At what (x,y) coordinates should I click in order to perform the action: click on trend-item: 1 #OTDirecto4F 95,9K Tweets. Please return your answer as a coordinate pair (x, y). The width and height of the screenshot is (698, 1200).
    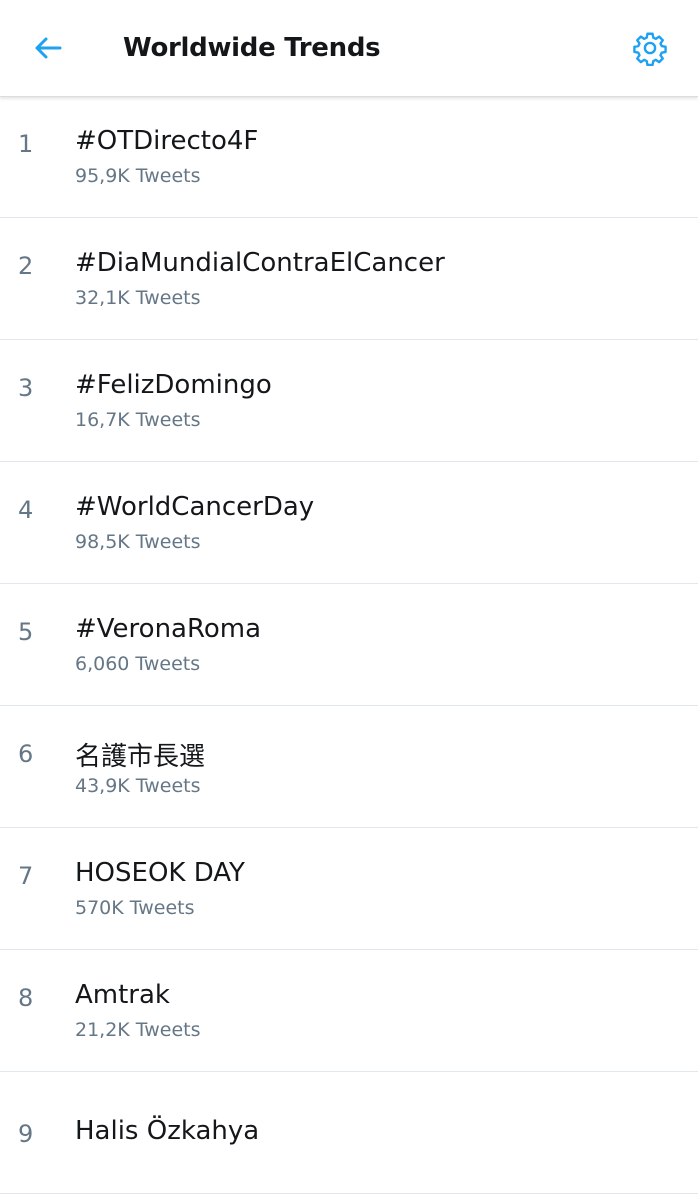
    Looking at the image, I should click on (349, 157).